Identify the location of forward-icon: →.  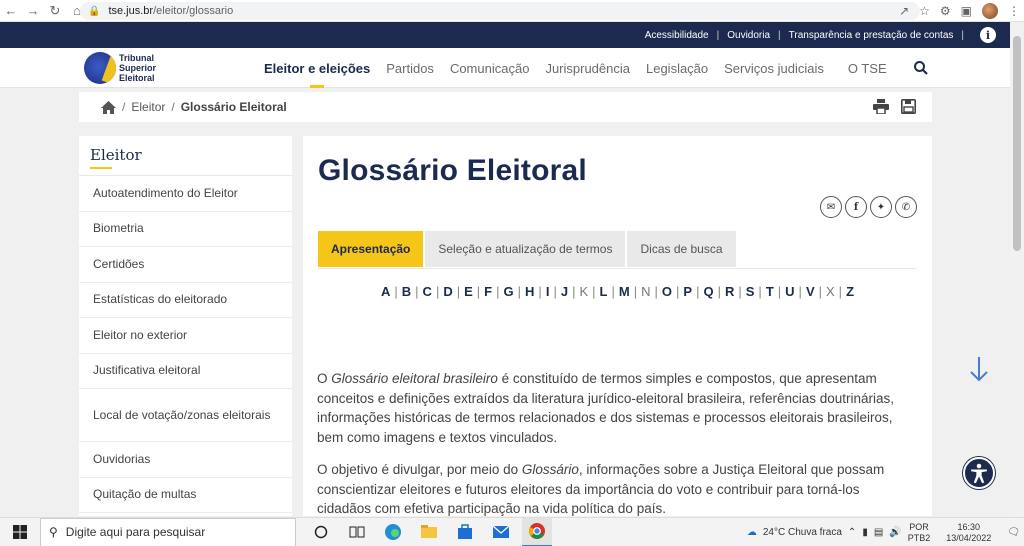
(33, 11).